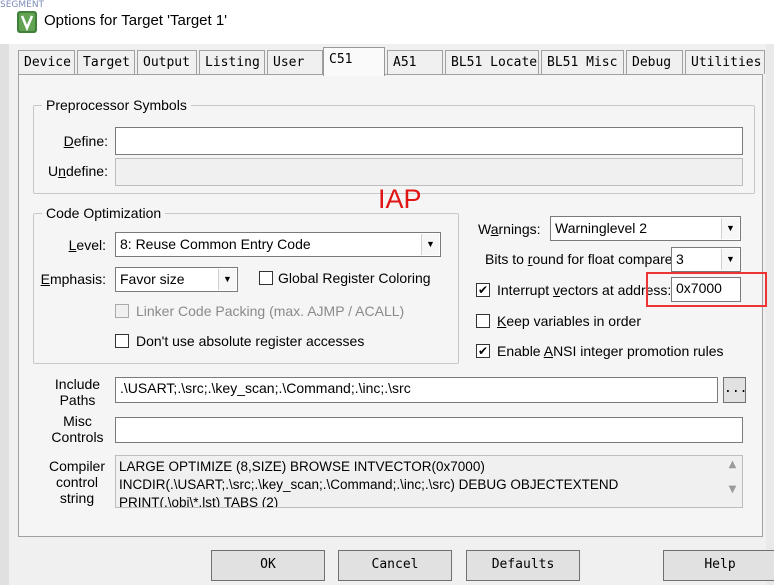 The width and height of the screenshot is (774, 585). I want to click on global-register-coloring-checkbox, so click(266, 278).